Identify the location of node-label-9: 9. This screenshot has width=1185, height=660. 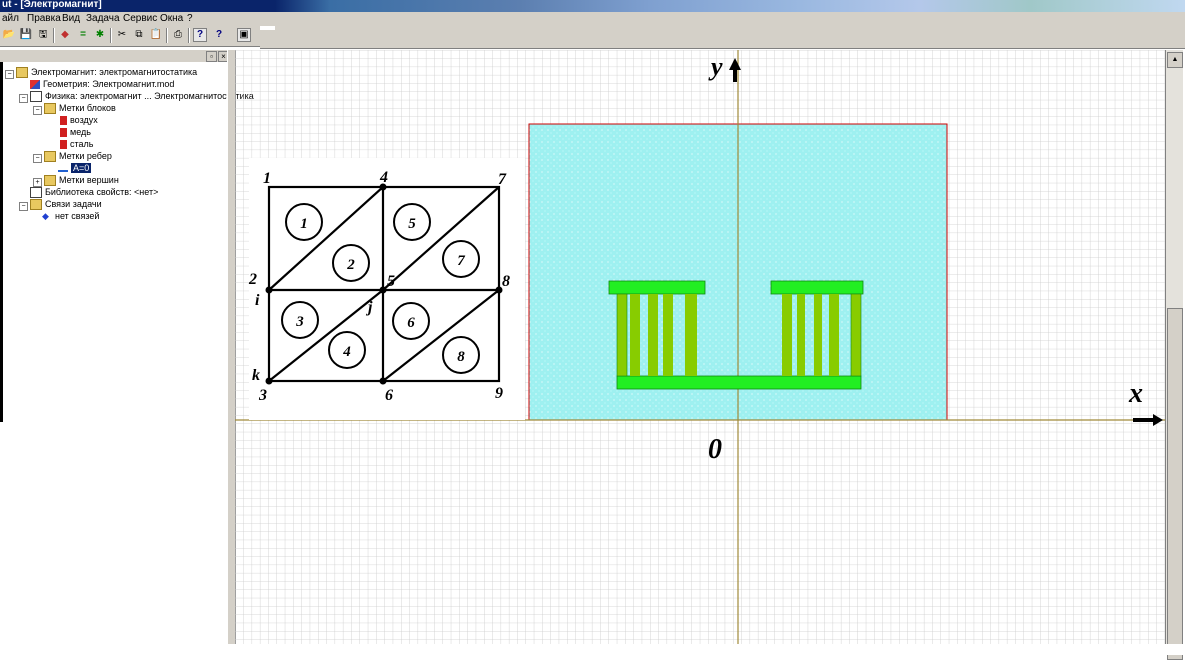
(499, 393).